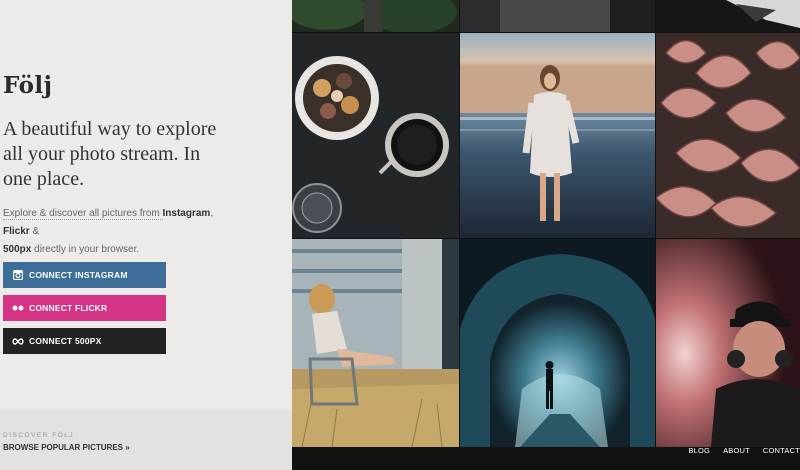 This screenshot has width=800, height=470. What do you see at coordinates (66, 447) in the screenshot?
I see `browse-popular-link: BROWSE POPULAR PICTURES »` at bounding box center [66, 447].